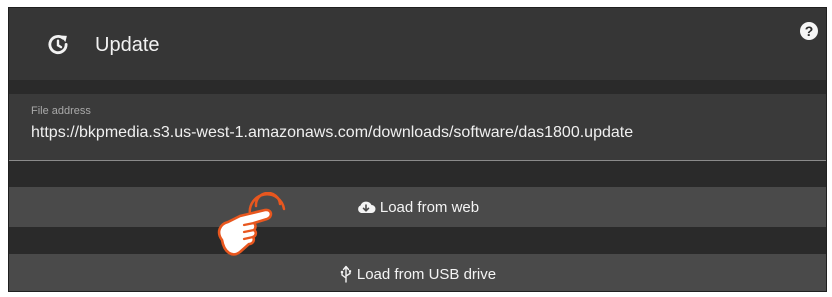 Image resolution: width=832 pixels, height=297 pixels. I want to click on pointing-hand-icon, so click(251, 224).